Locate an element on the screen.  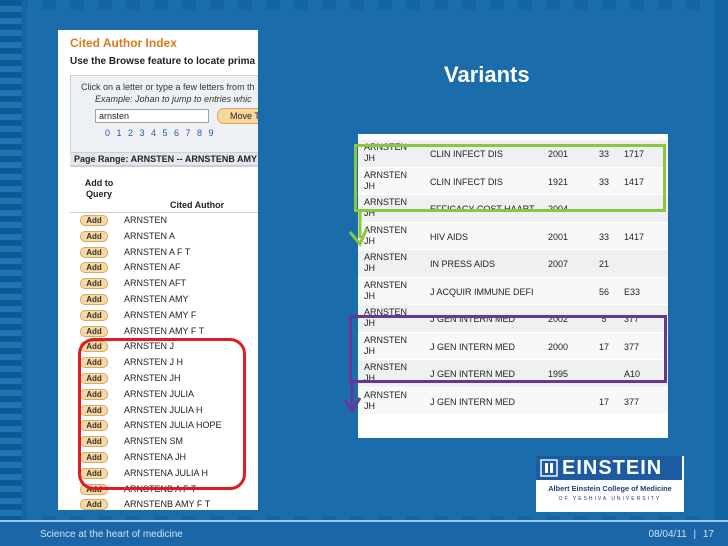
slide-title: Variants is located at coordinates (487, 74).